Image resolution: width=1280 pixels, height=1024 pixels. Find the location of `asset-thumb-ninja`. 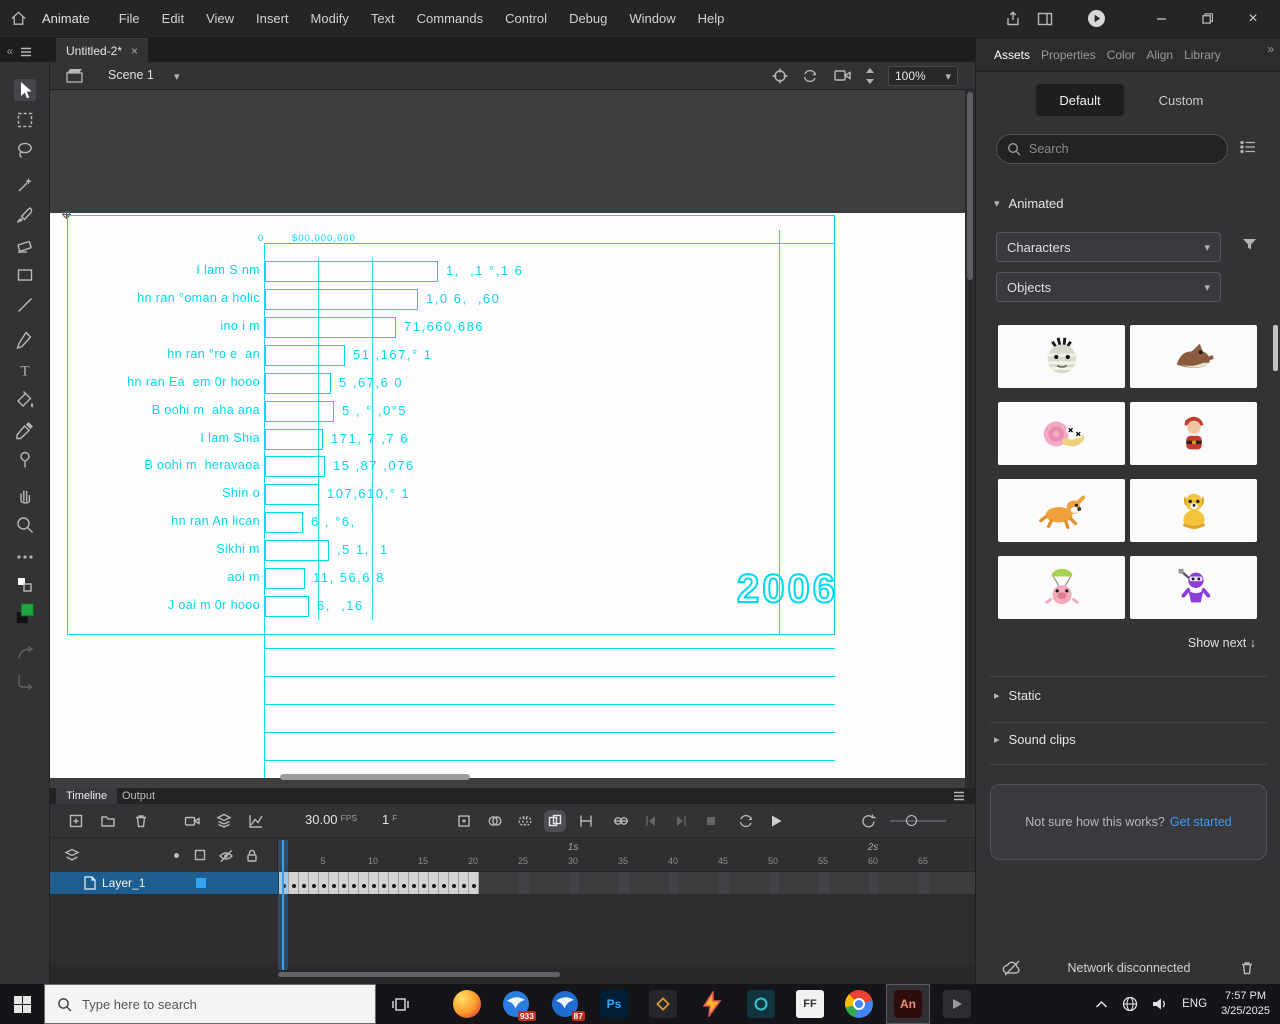

asset-thumb-ninja is located at coordinates (1193, 587).